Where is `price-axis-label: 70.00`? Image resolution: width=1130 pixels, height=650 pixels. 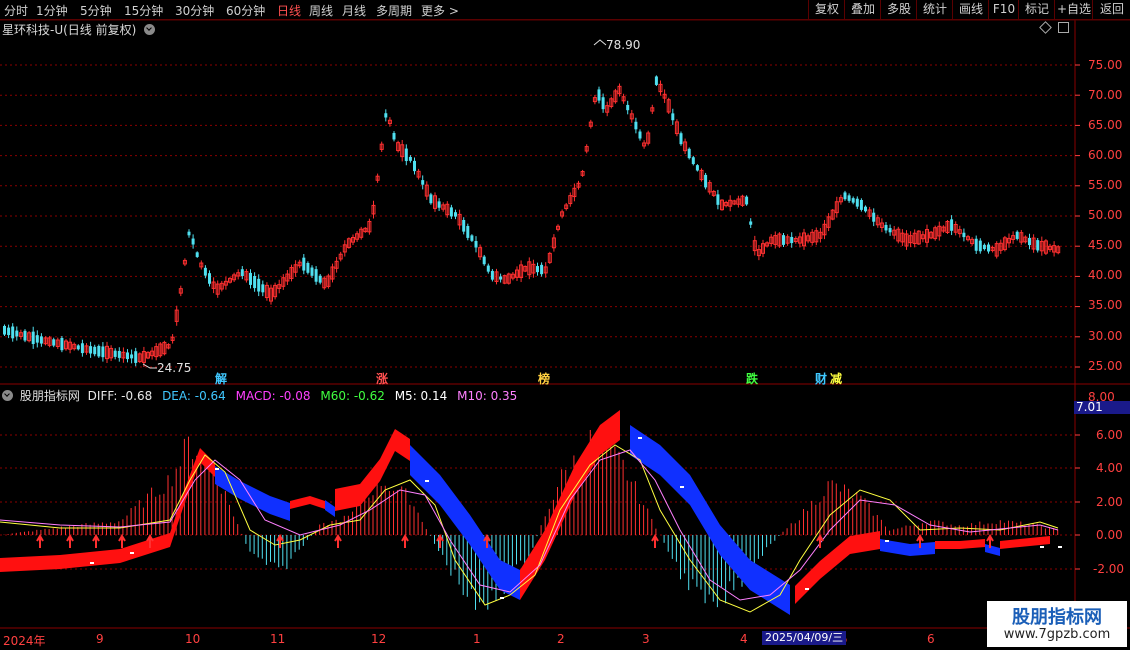 price-axis-label: 70.00 is located at coordinates (1105, 95).